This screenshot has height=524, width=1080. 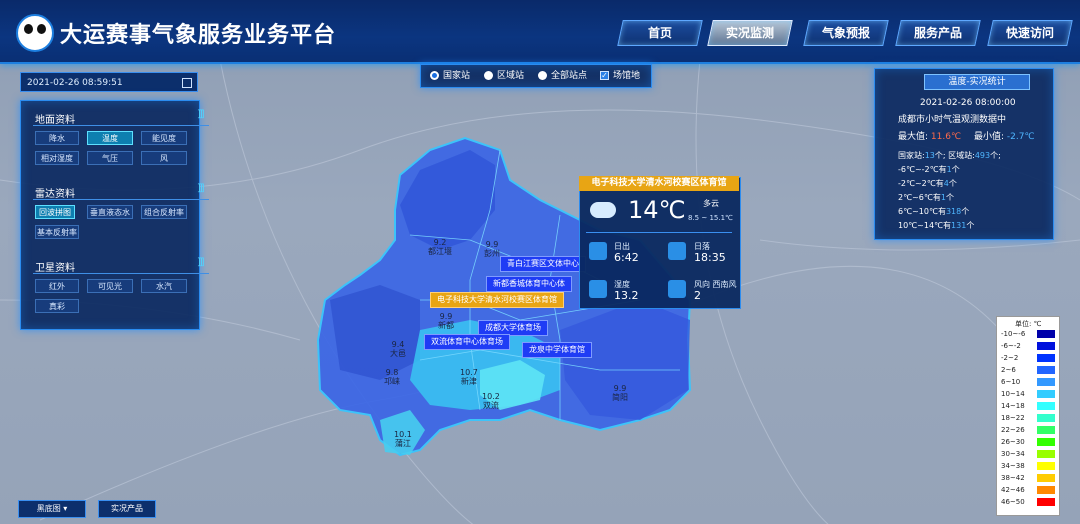 What do you see at coordinates (457, 76) in the screenshot?
I see `option-national-label: 国家站` at bounding box center [457, 76].